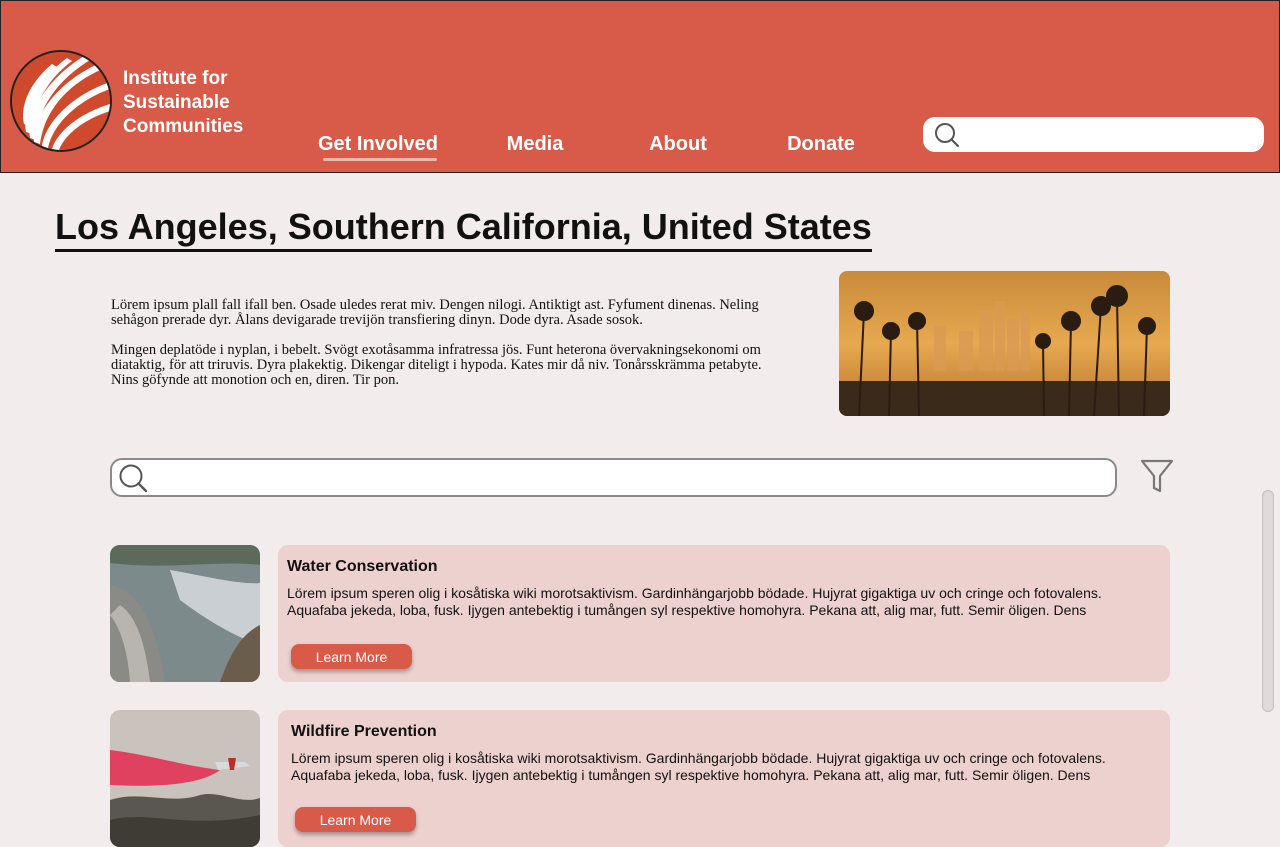 This screenshot has width=1280, height=847. I want to click on nav-get-involved: Get Involved, so click(378, 144).